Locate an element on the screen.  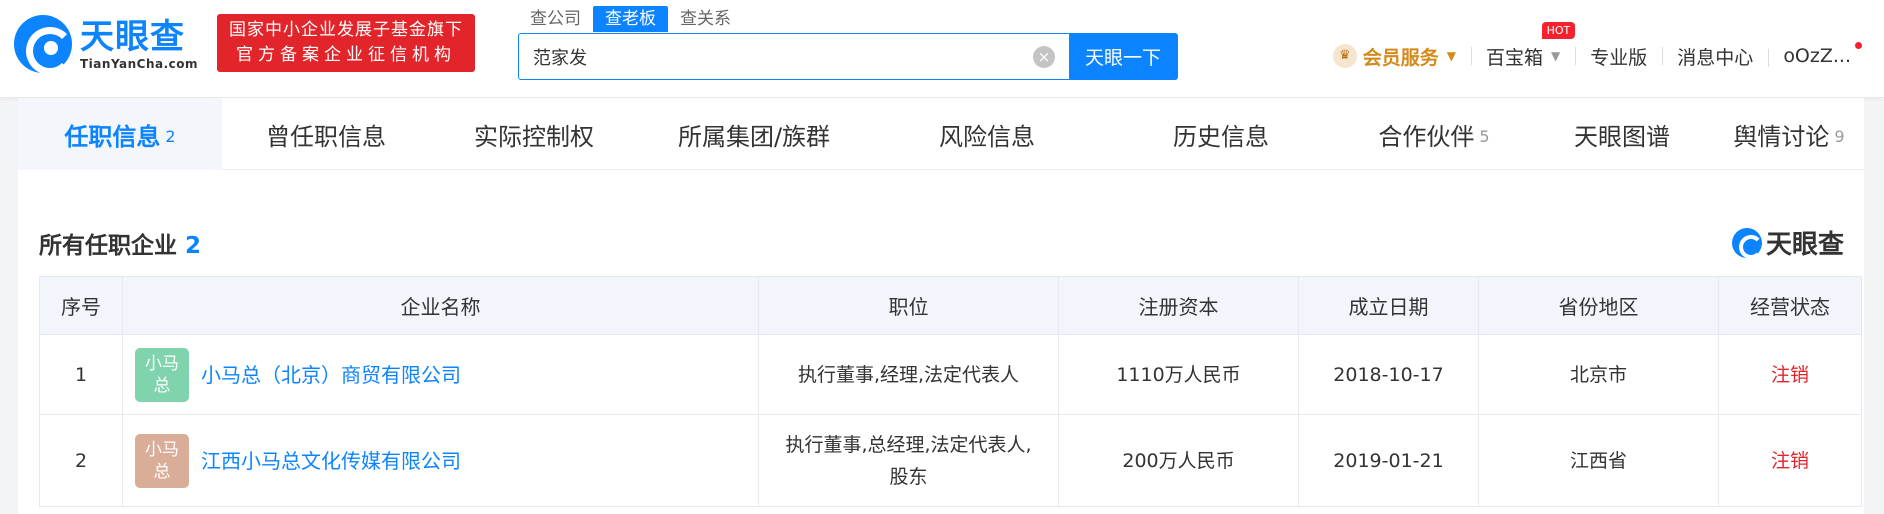
section-count: 2 is located at coordinates (193, 246).